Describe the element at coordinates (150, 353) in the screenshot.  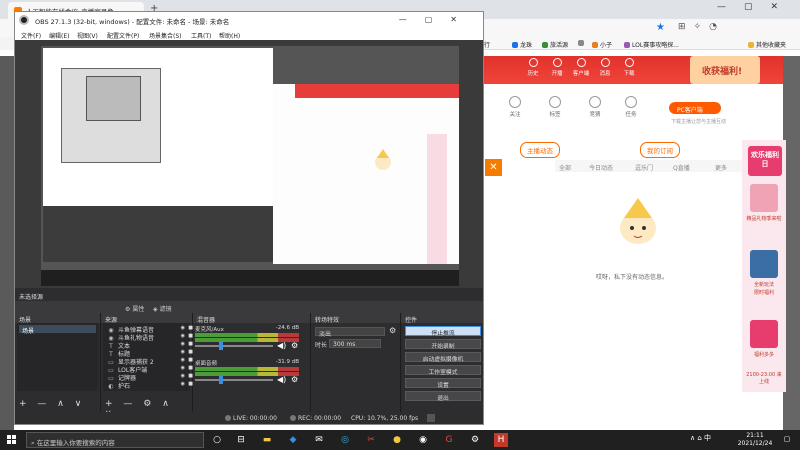
I see `source-item: T 标题 ◉ ■` at that location.